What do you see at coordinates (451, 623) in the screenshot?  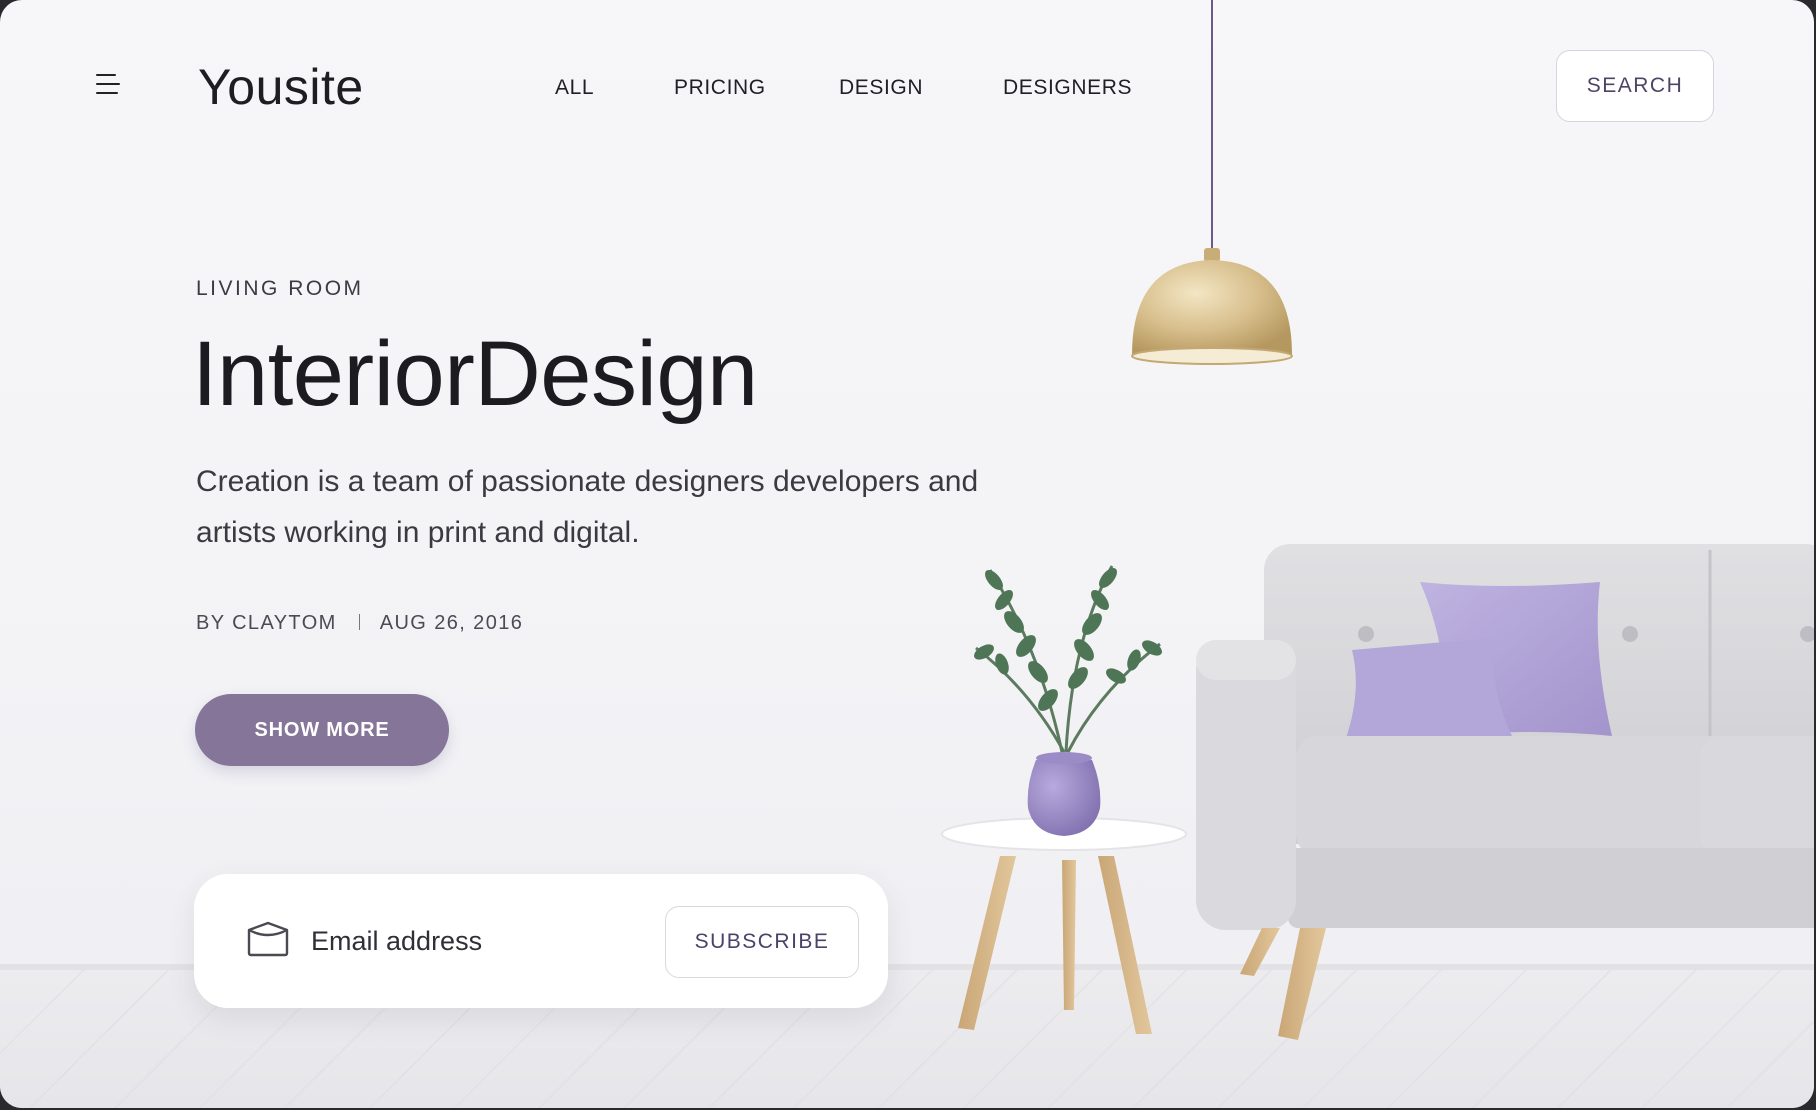 I see `date-label: AUG 26, 2016` at bounding box center [451, 623].